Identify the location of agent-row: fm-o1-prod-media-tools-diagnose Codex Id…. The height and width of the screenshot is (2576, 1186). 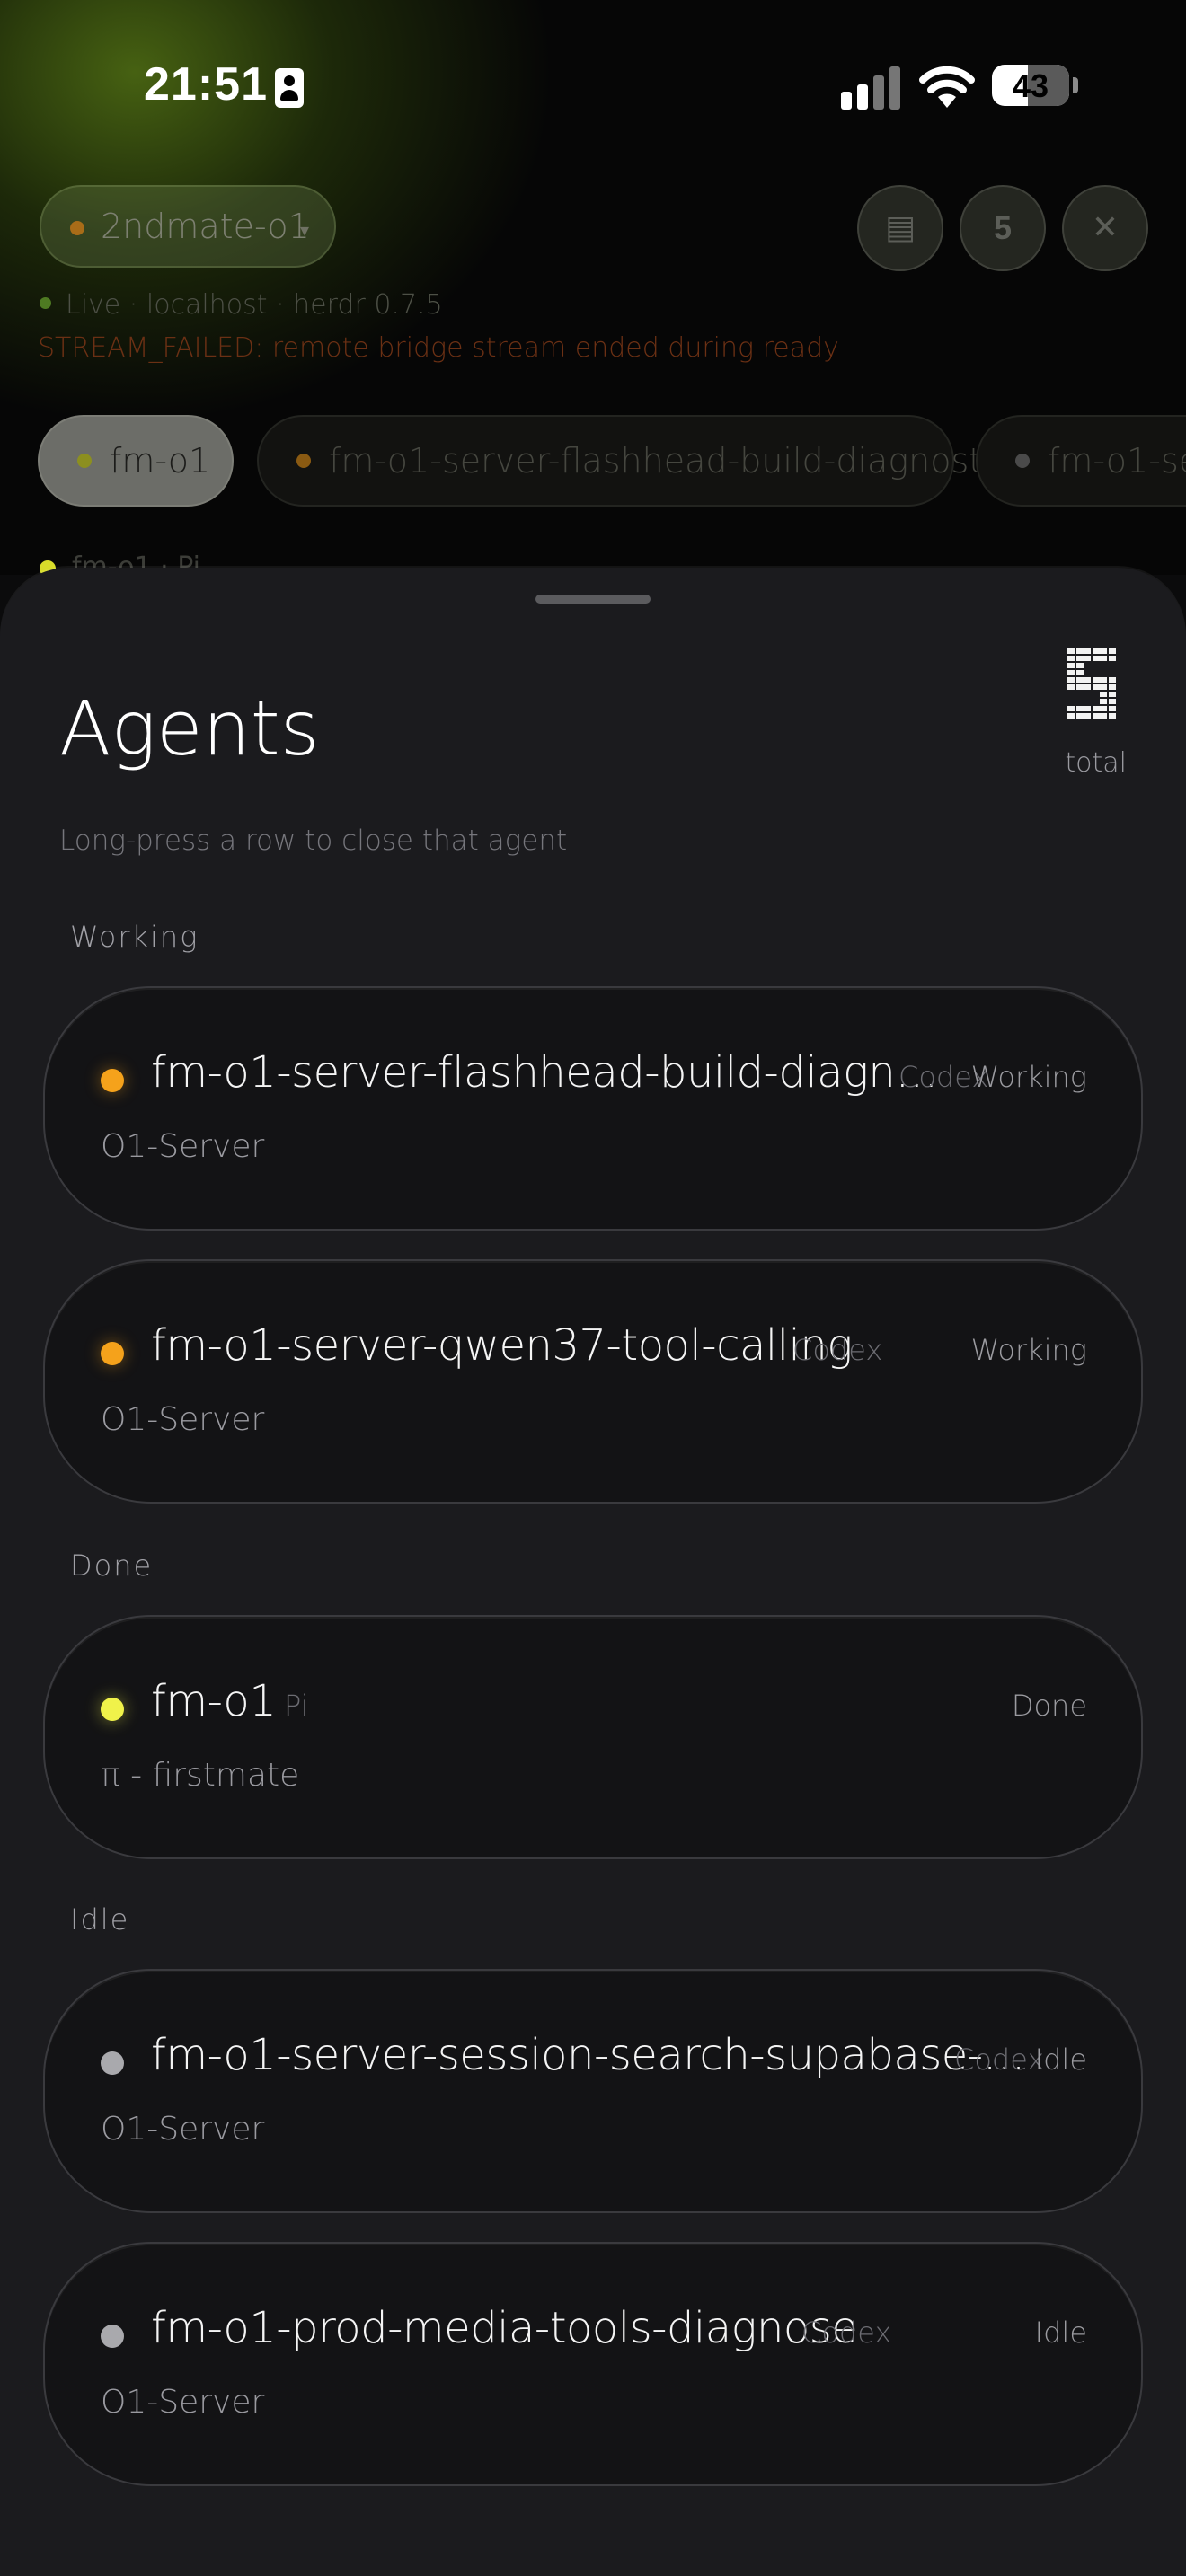
(593, 2364).